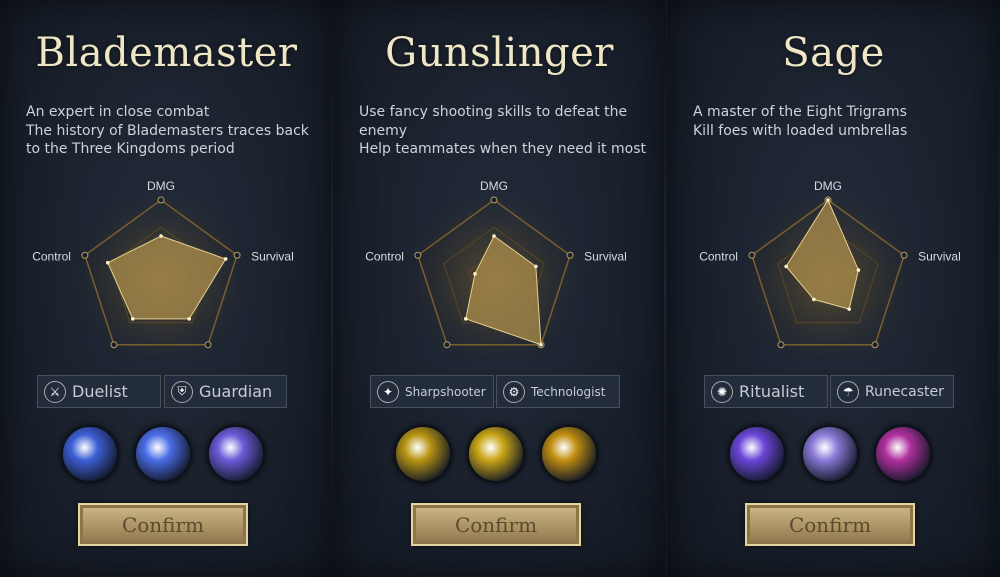  What do you see at coordinates (118, 112) in the screenshot?
I see `description-line: An expert in close combat` at bounding box center [118, 112].